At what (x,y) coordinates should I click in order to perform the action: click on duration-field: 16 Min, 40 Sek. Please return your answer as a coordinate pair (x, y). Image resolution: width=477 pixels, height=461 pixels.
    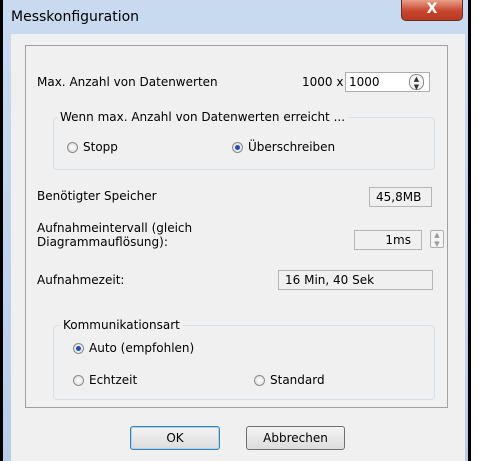
    Looking at the image, I should click on (355, 280).